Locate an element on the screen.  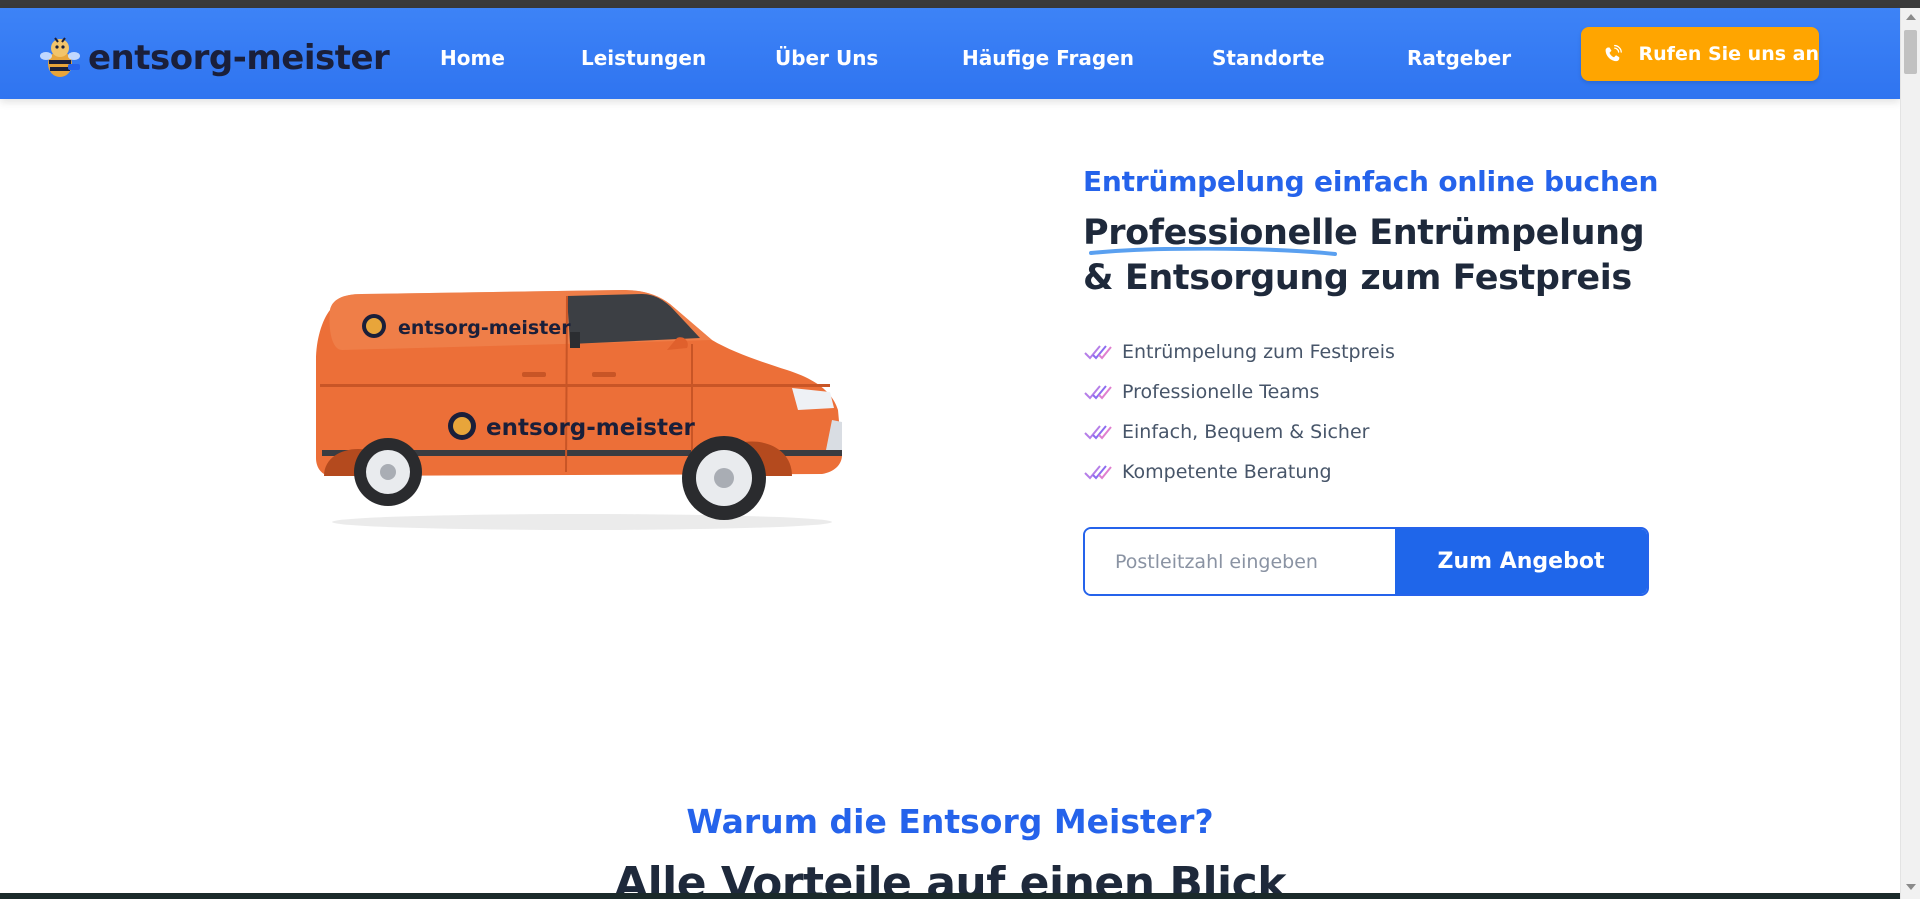
scroll-up-arrow-icon is located at coordinates (1911, 17).